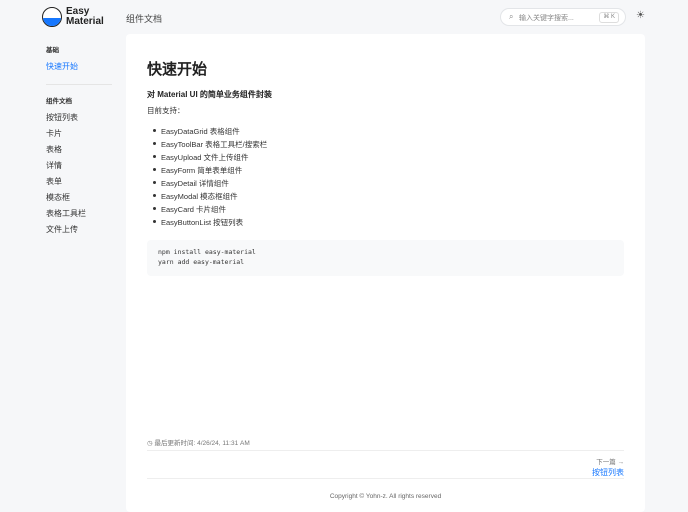 The height and width of the screenshot is (512, 688). What do you see at coordinates (201, 262) in the screenshot?
I see `code-line: yarn add easy-material` at bounding box center [201, 262].